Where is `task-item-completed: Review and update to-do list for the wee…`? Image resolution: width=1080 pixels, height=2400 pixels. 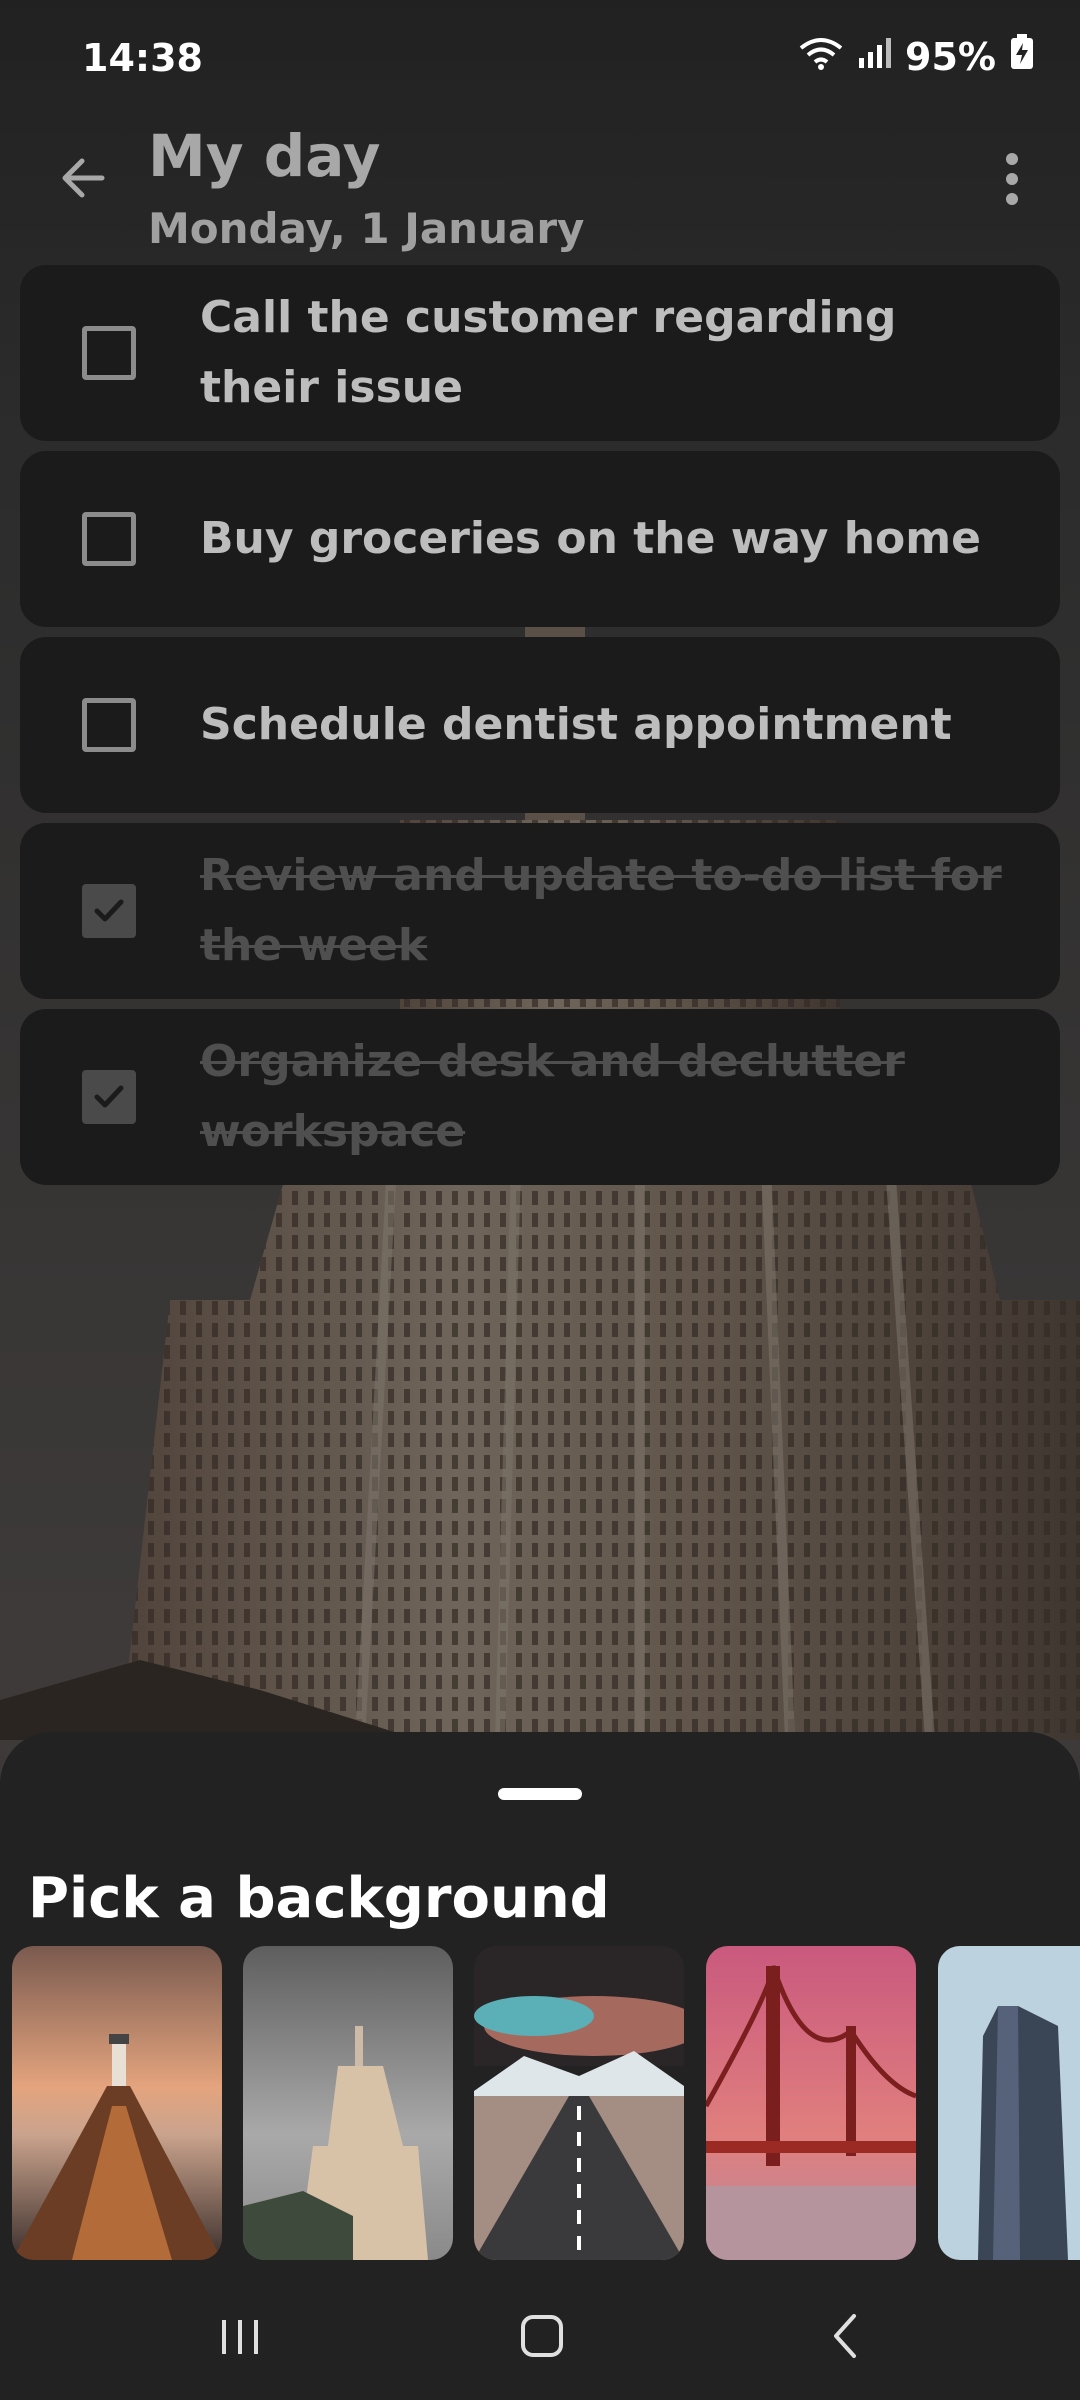 task-item-completed: Review and update to-do list for the wee… is located at coordinates (540, 911).